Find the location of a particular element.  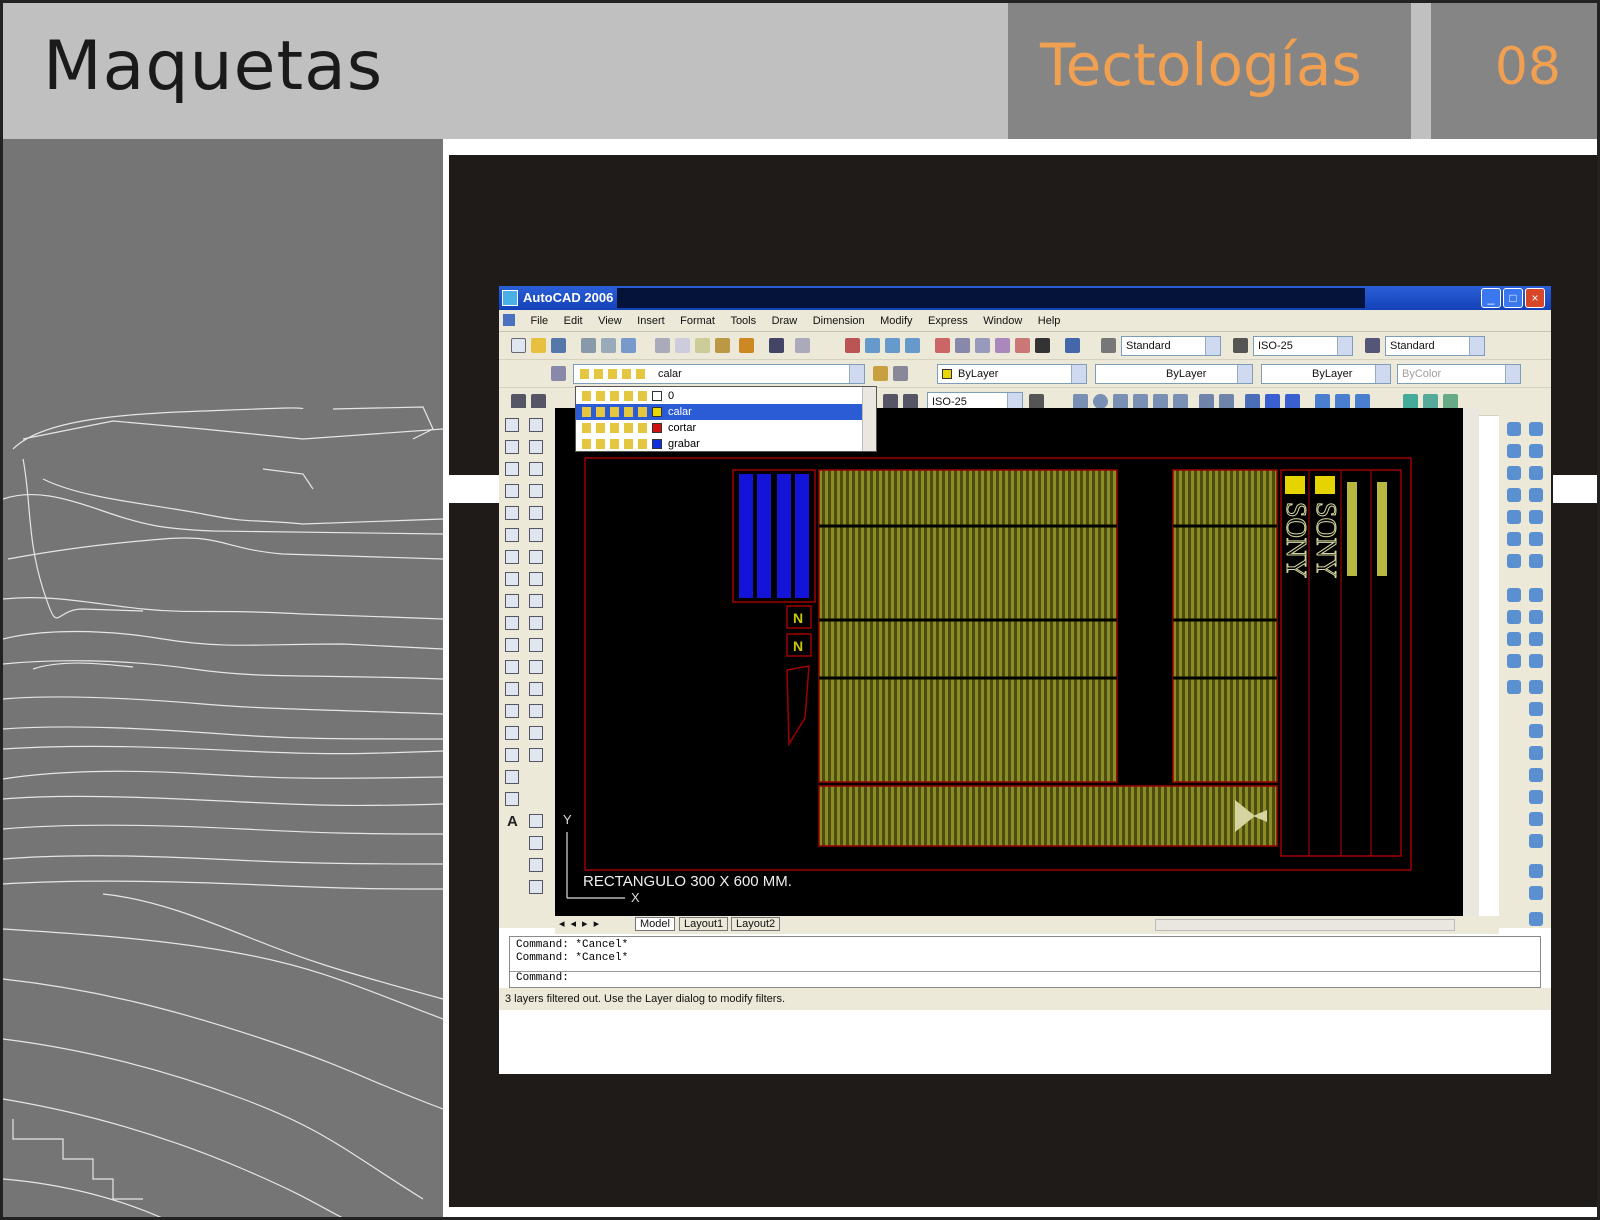

menu-express: Express is located at coordinates (948, 321).